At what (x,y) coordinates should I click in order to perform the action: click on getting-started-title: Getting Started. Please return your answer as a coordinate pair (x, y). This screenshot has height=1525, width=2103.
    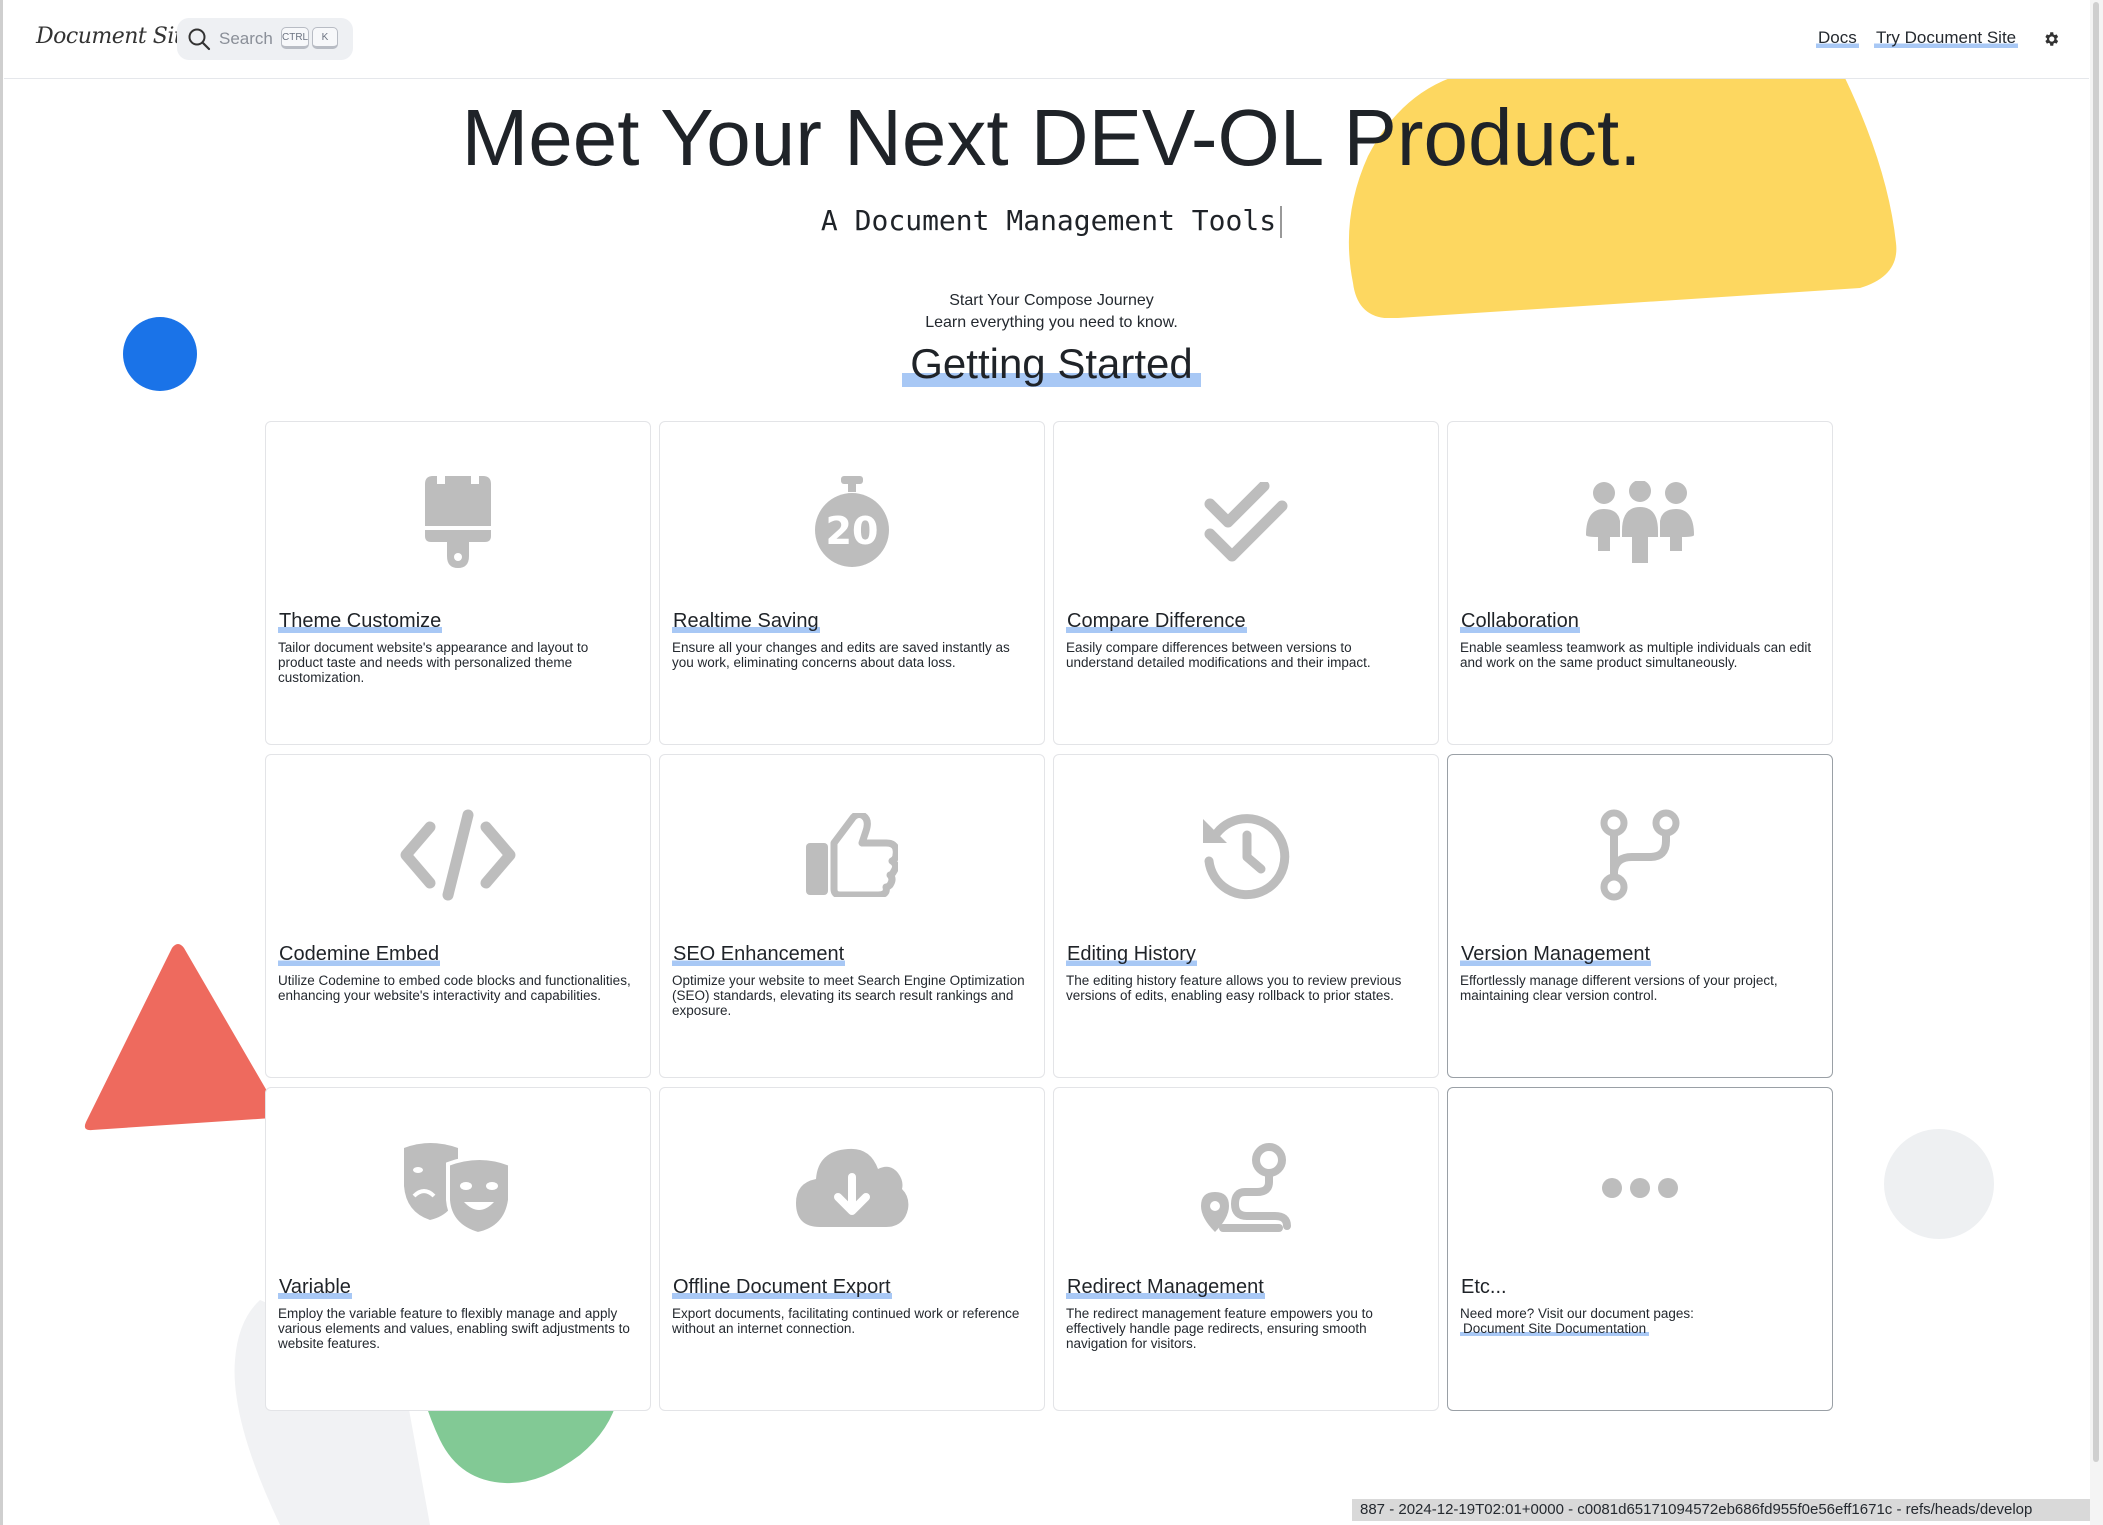
    Looking at the image, I should click on (1051, 363).